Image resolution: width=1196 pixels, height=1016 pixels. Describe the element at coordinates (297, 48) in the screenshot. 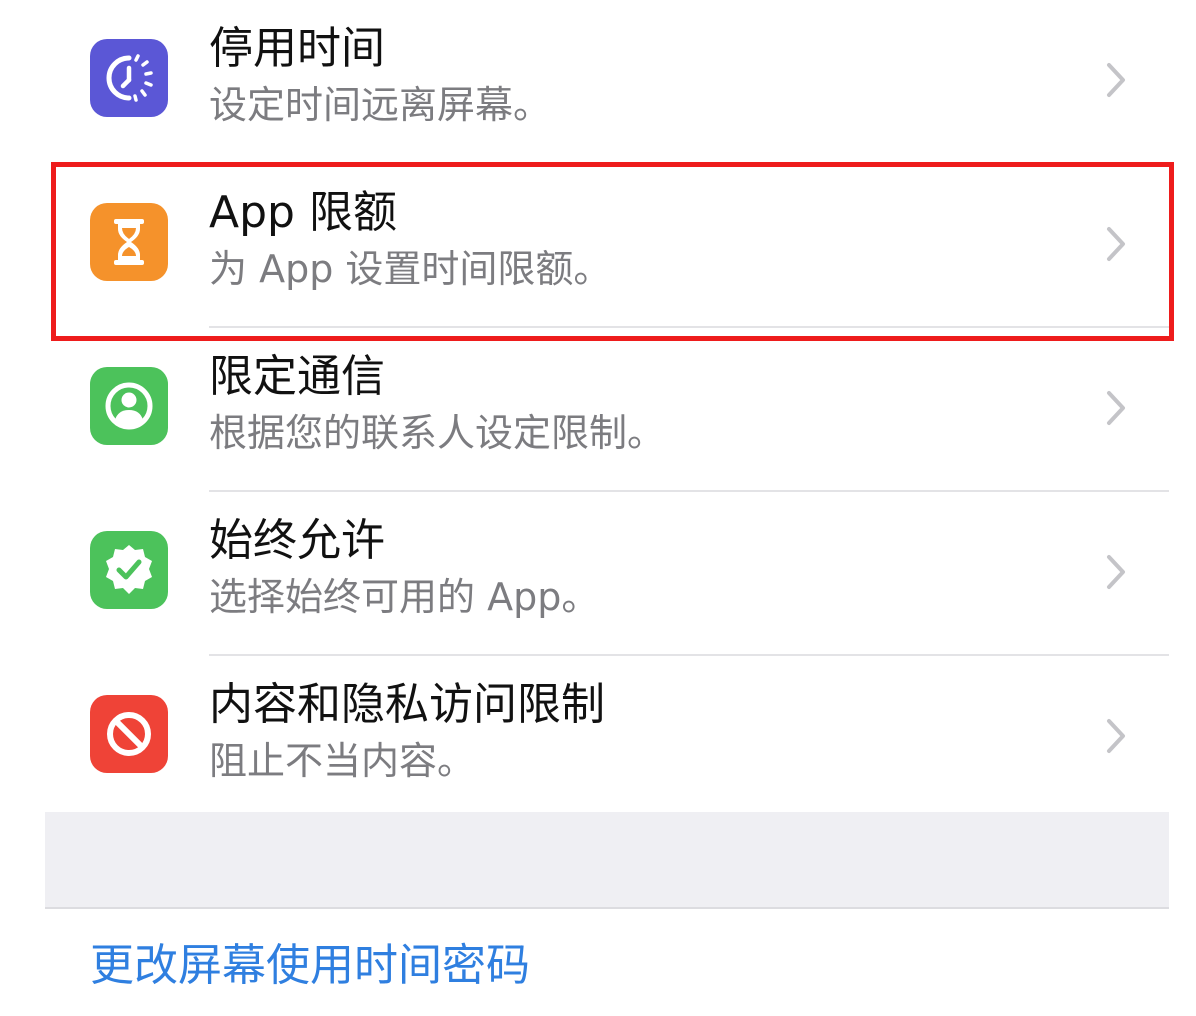

I see `downtime-title: 停用时间` at that location.